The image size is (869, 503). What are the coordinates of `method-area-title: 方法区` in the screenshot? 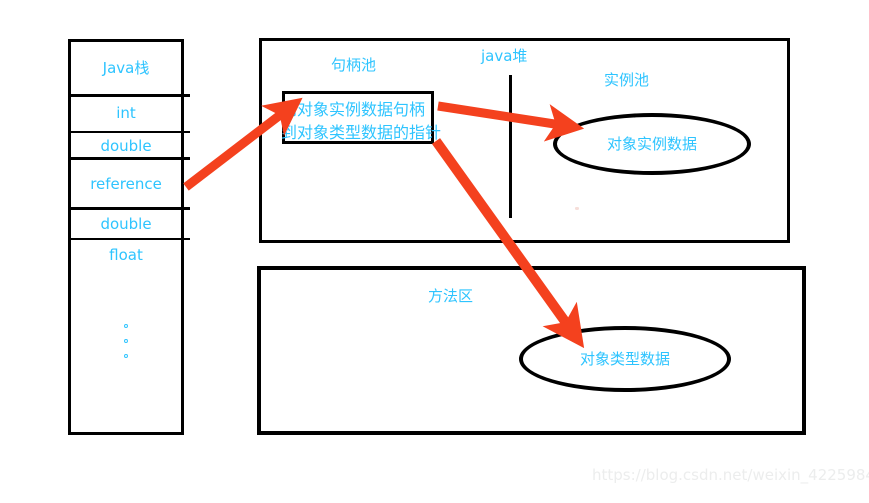 It's located at (451, 296).